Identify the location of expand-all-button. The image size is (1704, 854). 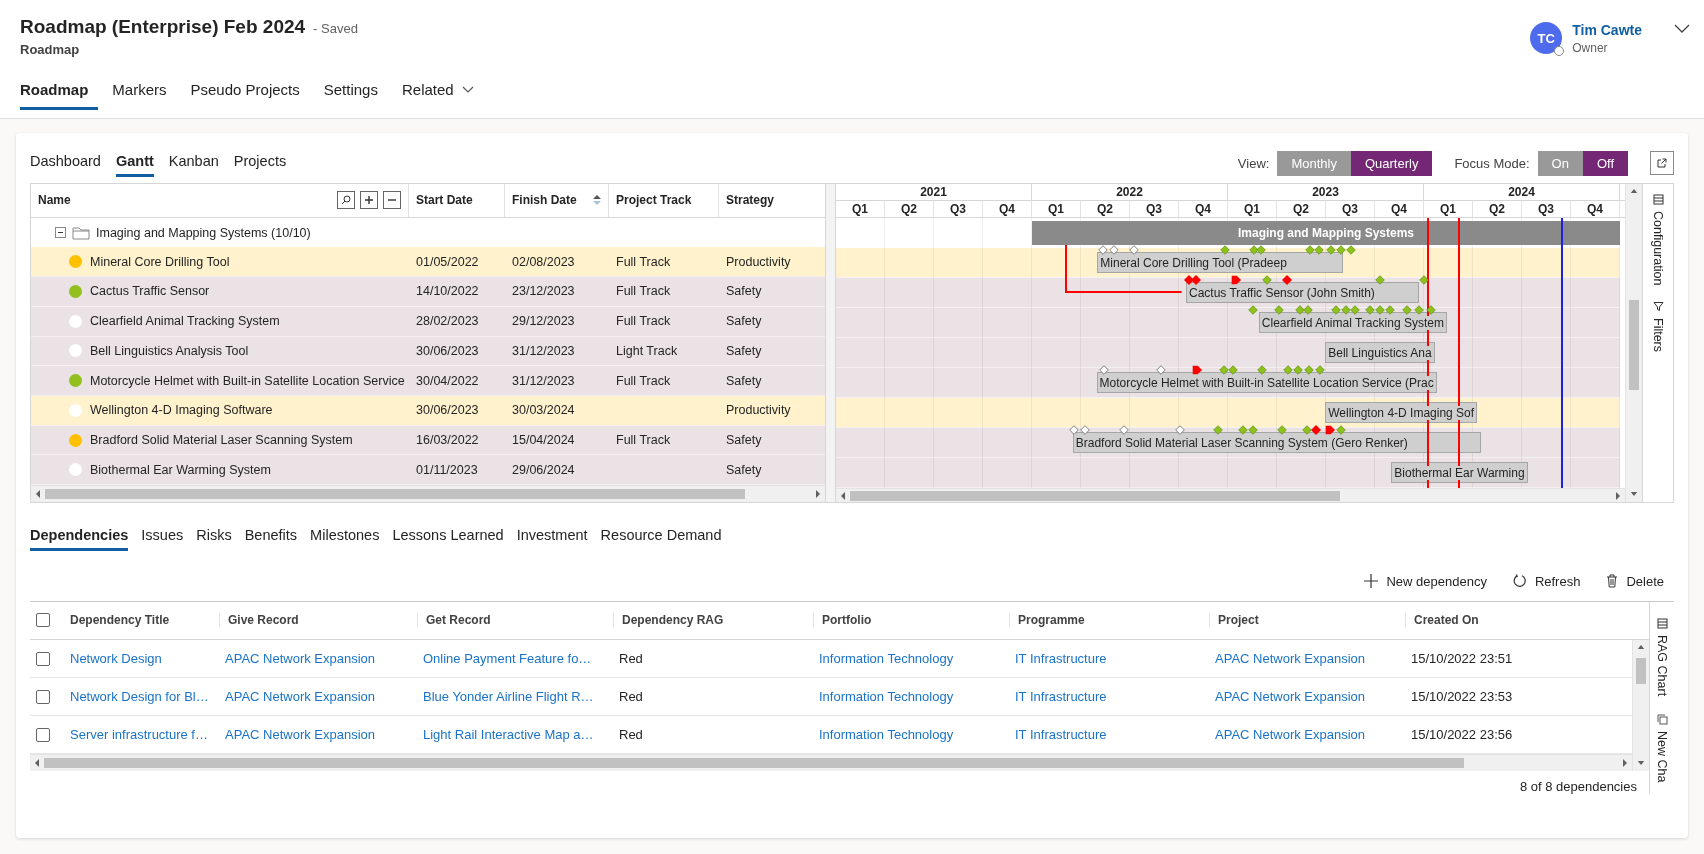
(369, 200).